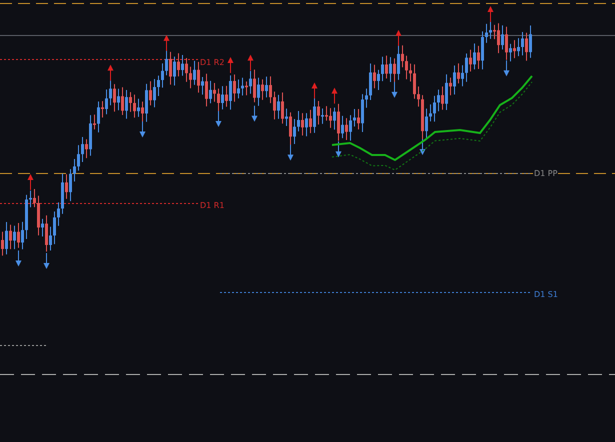 The width and height of the screenshot is (615, 442). I want to click on level-label: D1 S1, so click(546, 295).